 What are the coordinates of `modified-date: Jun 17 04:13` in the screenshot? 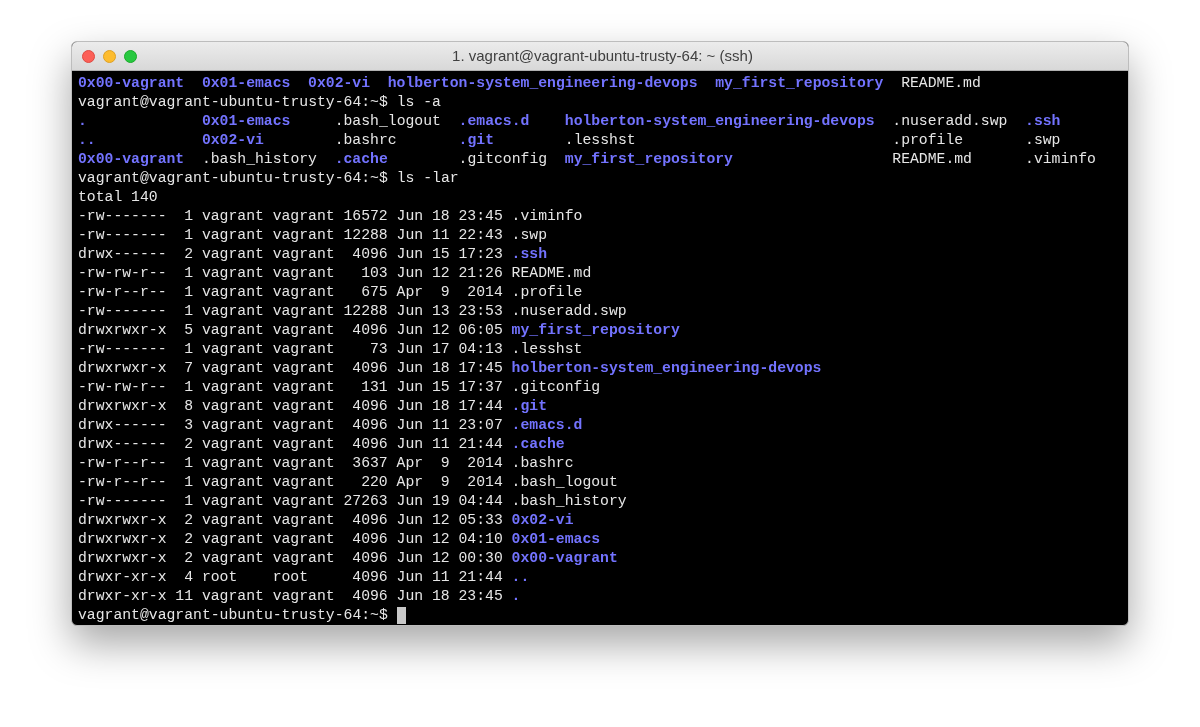 It's located at (449, 349).